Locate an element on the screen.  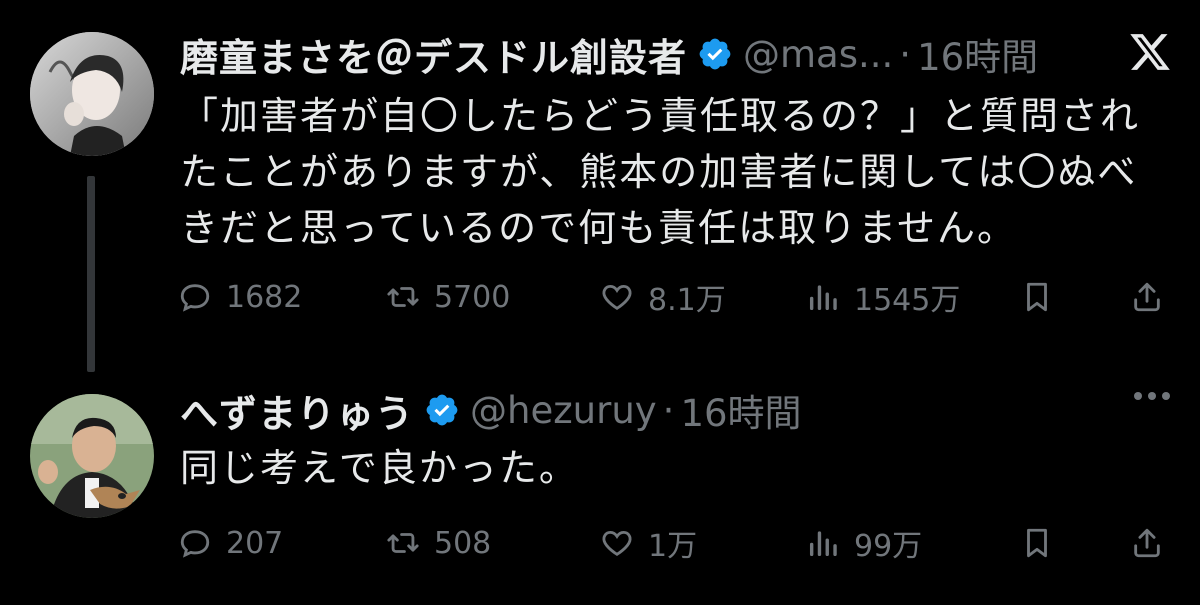
retweet-button: 508 is located at coordinates (438, 543).